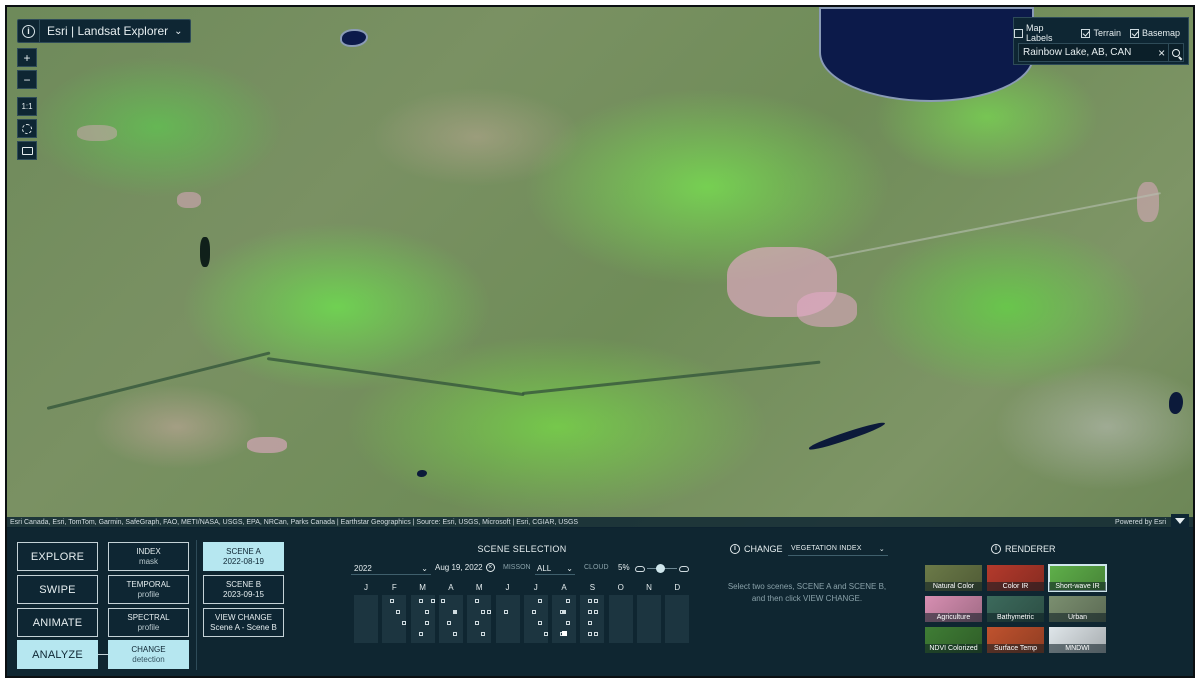  I want to click on renderer-tile: Agriculture, so click(953, 609).